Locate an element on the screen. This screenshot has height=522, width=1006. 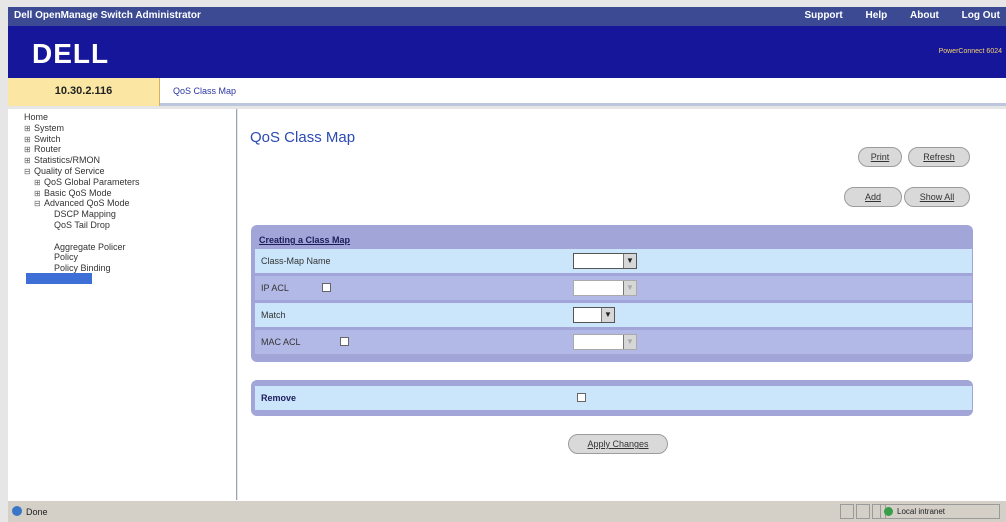
ip-acl-row: IP ACL ▼ is located at coordinates (613, 288).